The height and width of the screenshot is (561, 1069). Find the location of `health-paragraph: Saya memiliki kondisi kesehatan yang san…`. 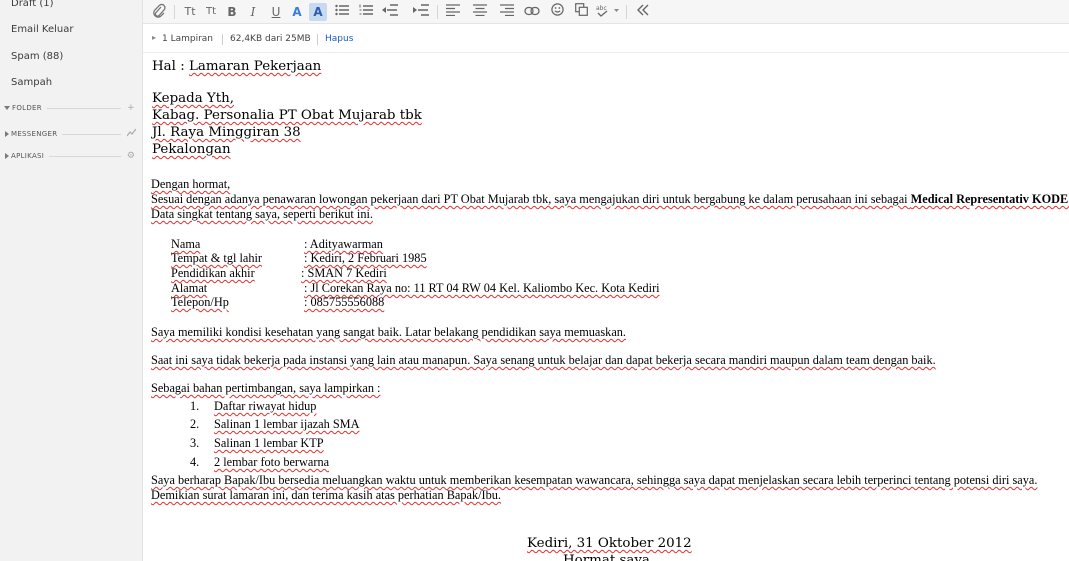

health-paragraph: Saya memiliki kondisi kesehatan yang san… is located at coordinates (388, 332).